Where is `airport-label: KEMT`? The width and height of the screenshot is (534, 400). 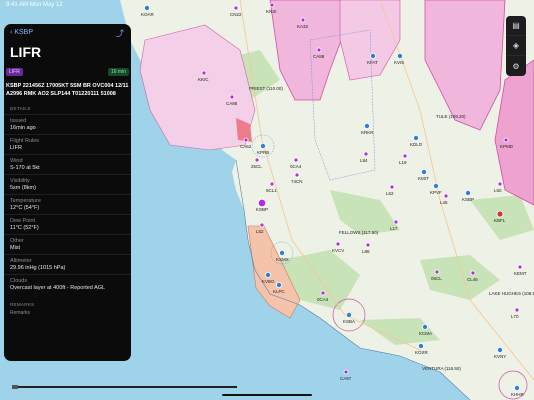
airport-label: KEMT is located at coordinates (520, 273).